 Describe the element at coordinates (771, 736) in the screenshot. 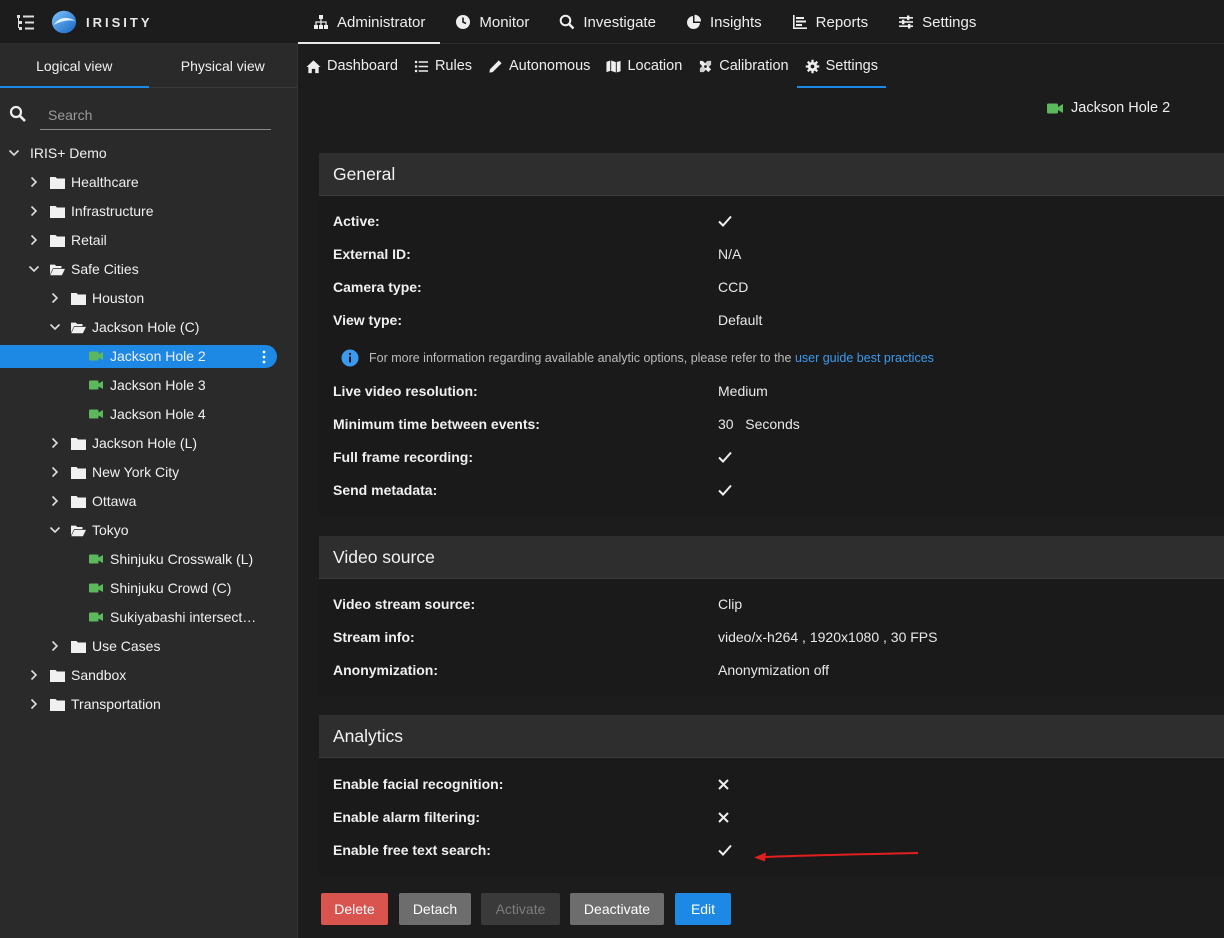

I see `analytics-panel-title: Analytics` at that location.